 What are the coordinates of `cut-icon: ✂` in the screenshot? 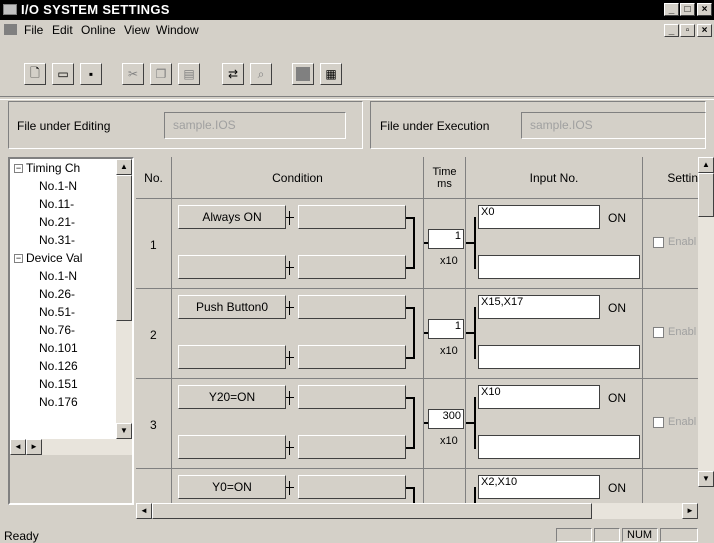 It's located at (133, 74).